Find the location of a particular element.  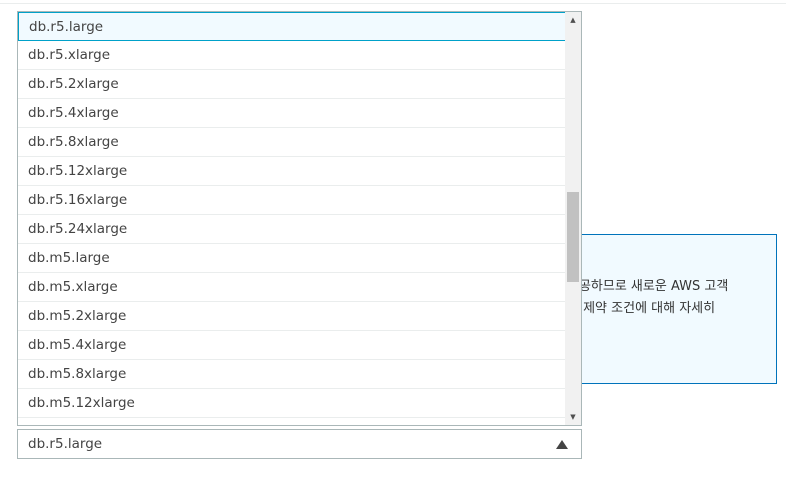

dropdown-option: db.r5.8xlarge is located at coordinates (292, 142).